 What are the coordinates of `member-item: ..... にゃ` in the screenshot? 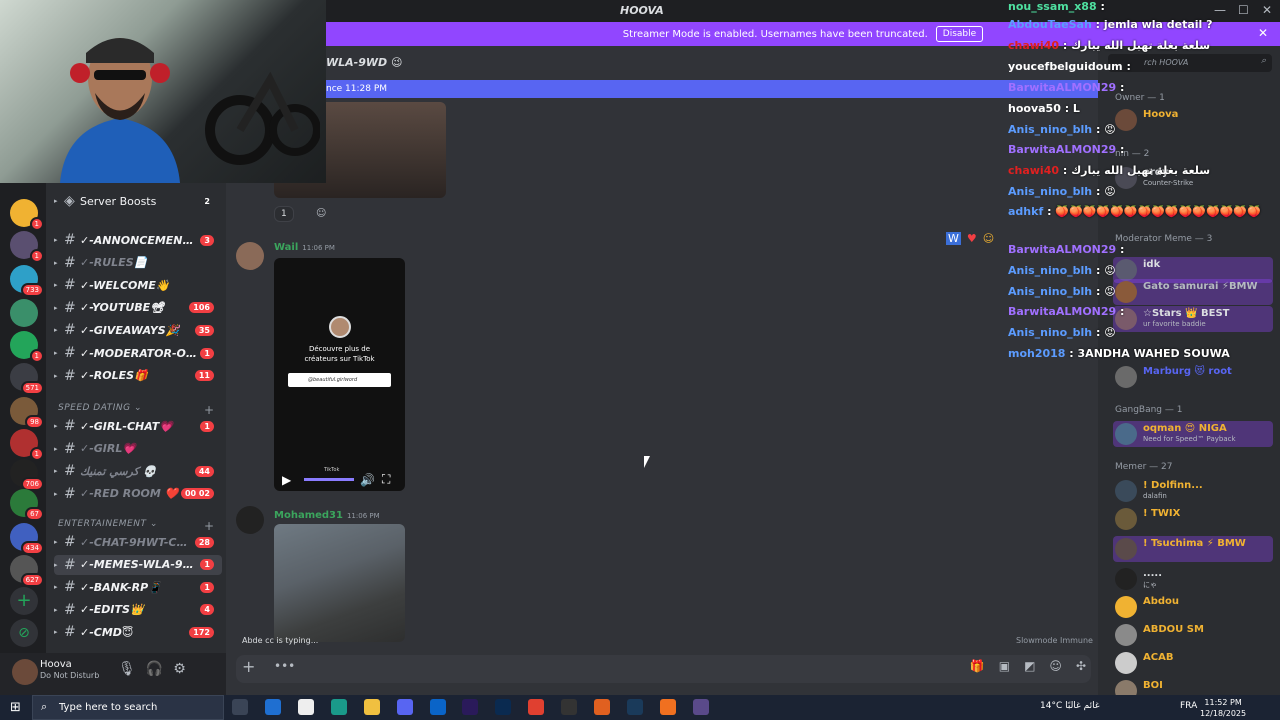 It's located at (1193, 579).